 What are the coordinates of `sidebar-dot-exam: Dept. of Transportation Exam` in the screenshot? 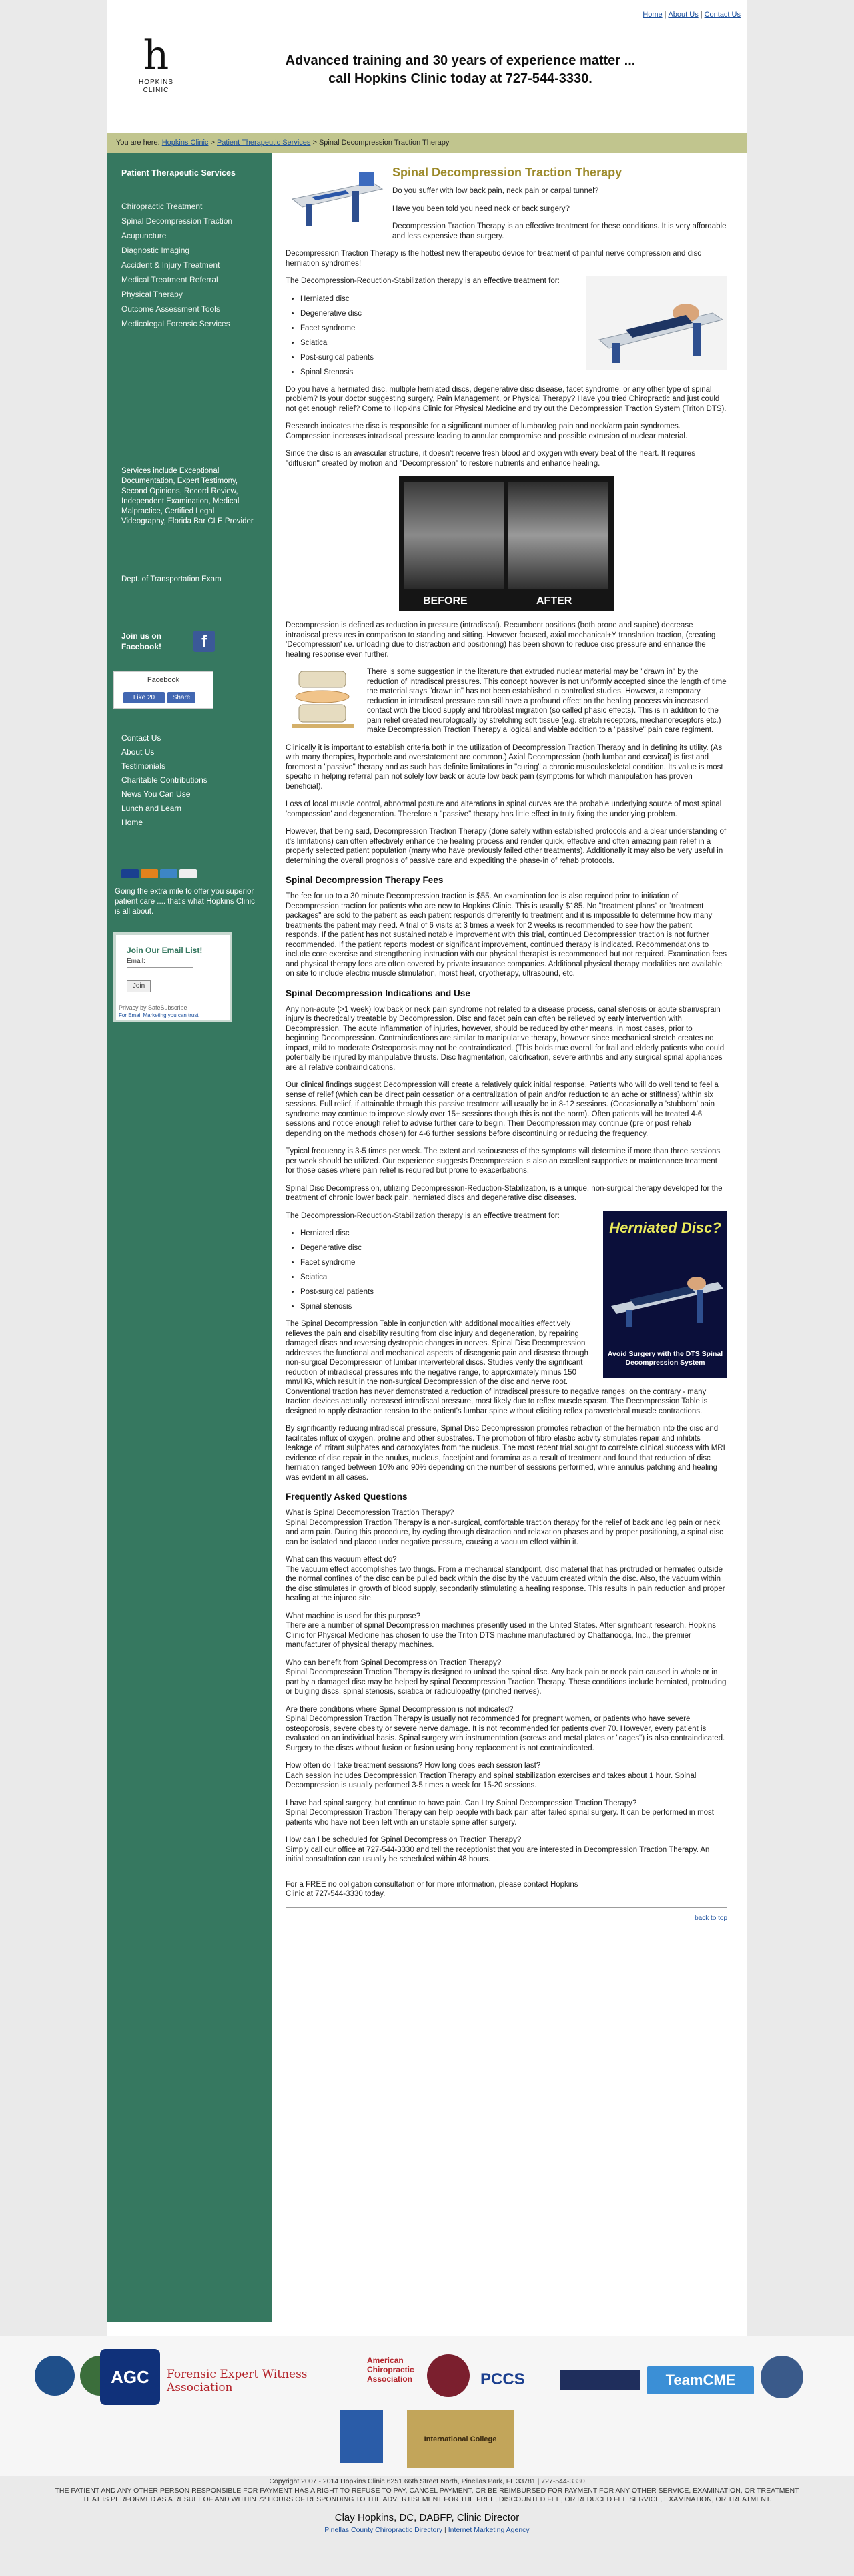 It's located at (188, 580).